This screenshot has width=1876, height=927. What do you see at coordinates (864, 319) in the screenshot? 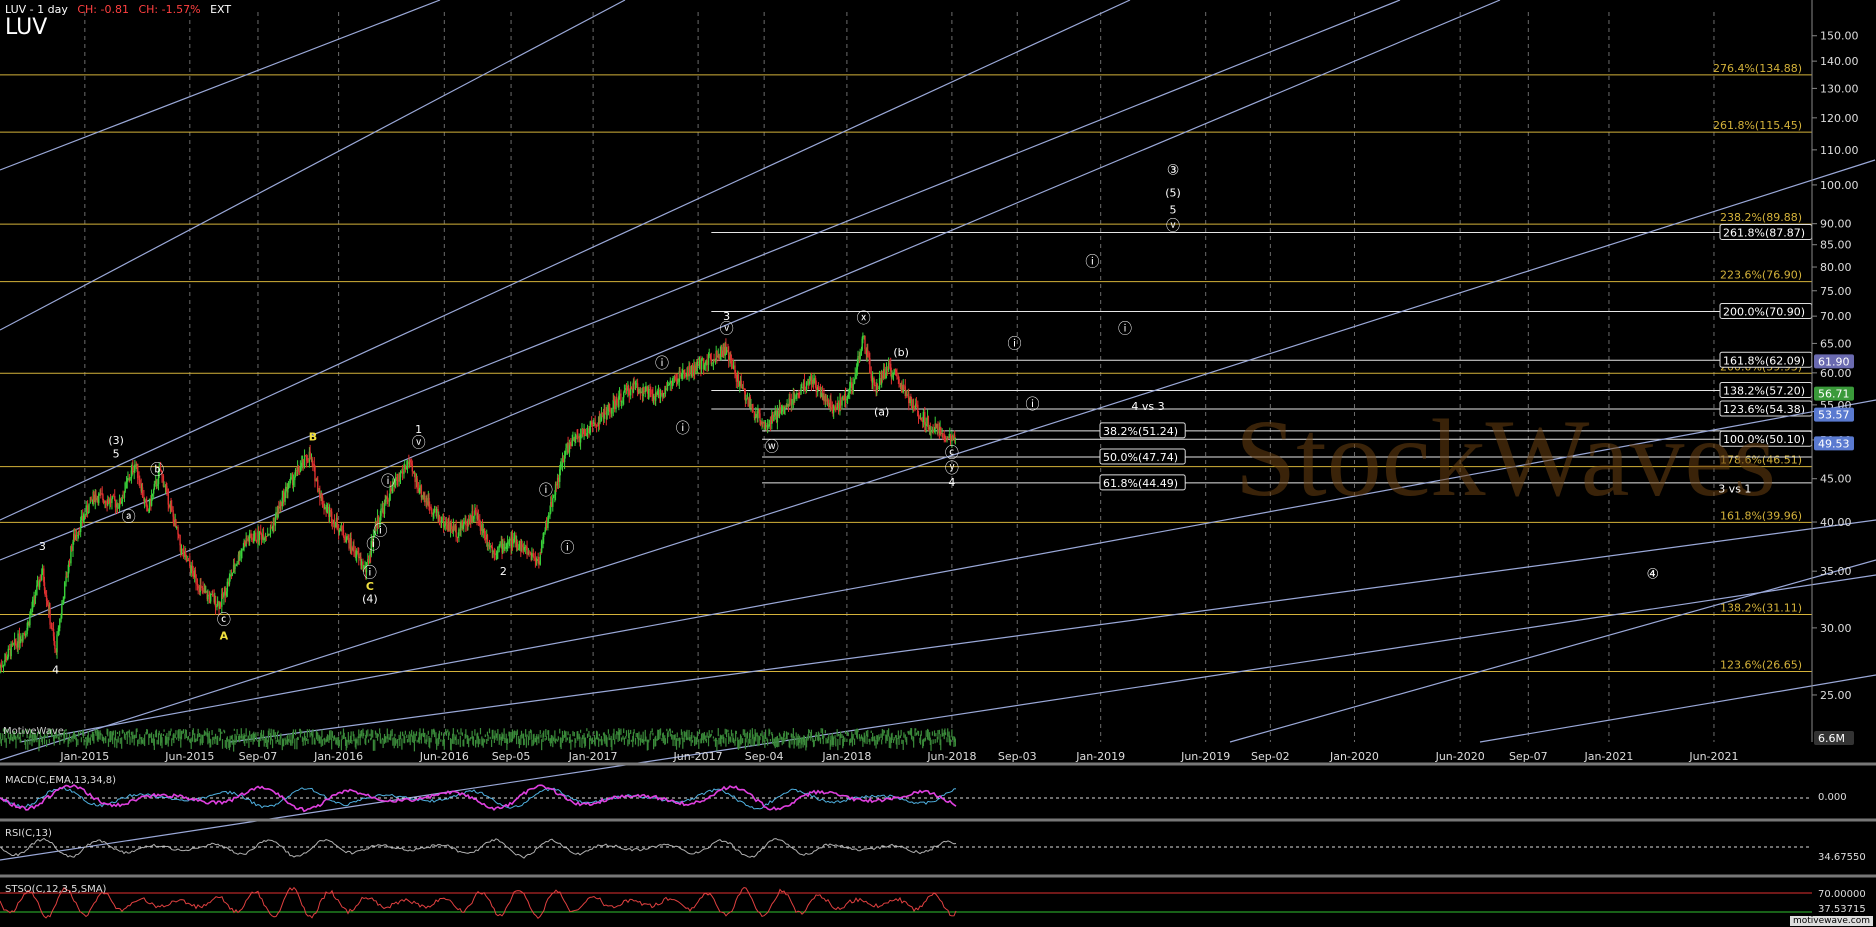
I see `wave-label: ⓧ` at bounding box center [864, 319].